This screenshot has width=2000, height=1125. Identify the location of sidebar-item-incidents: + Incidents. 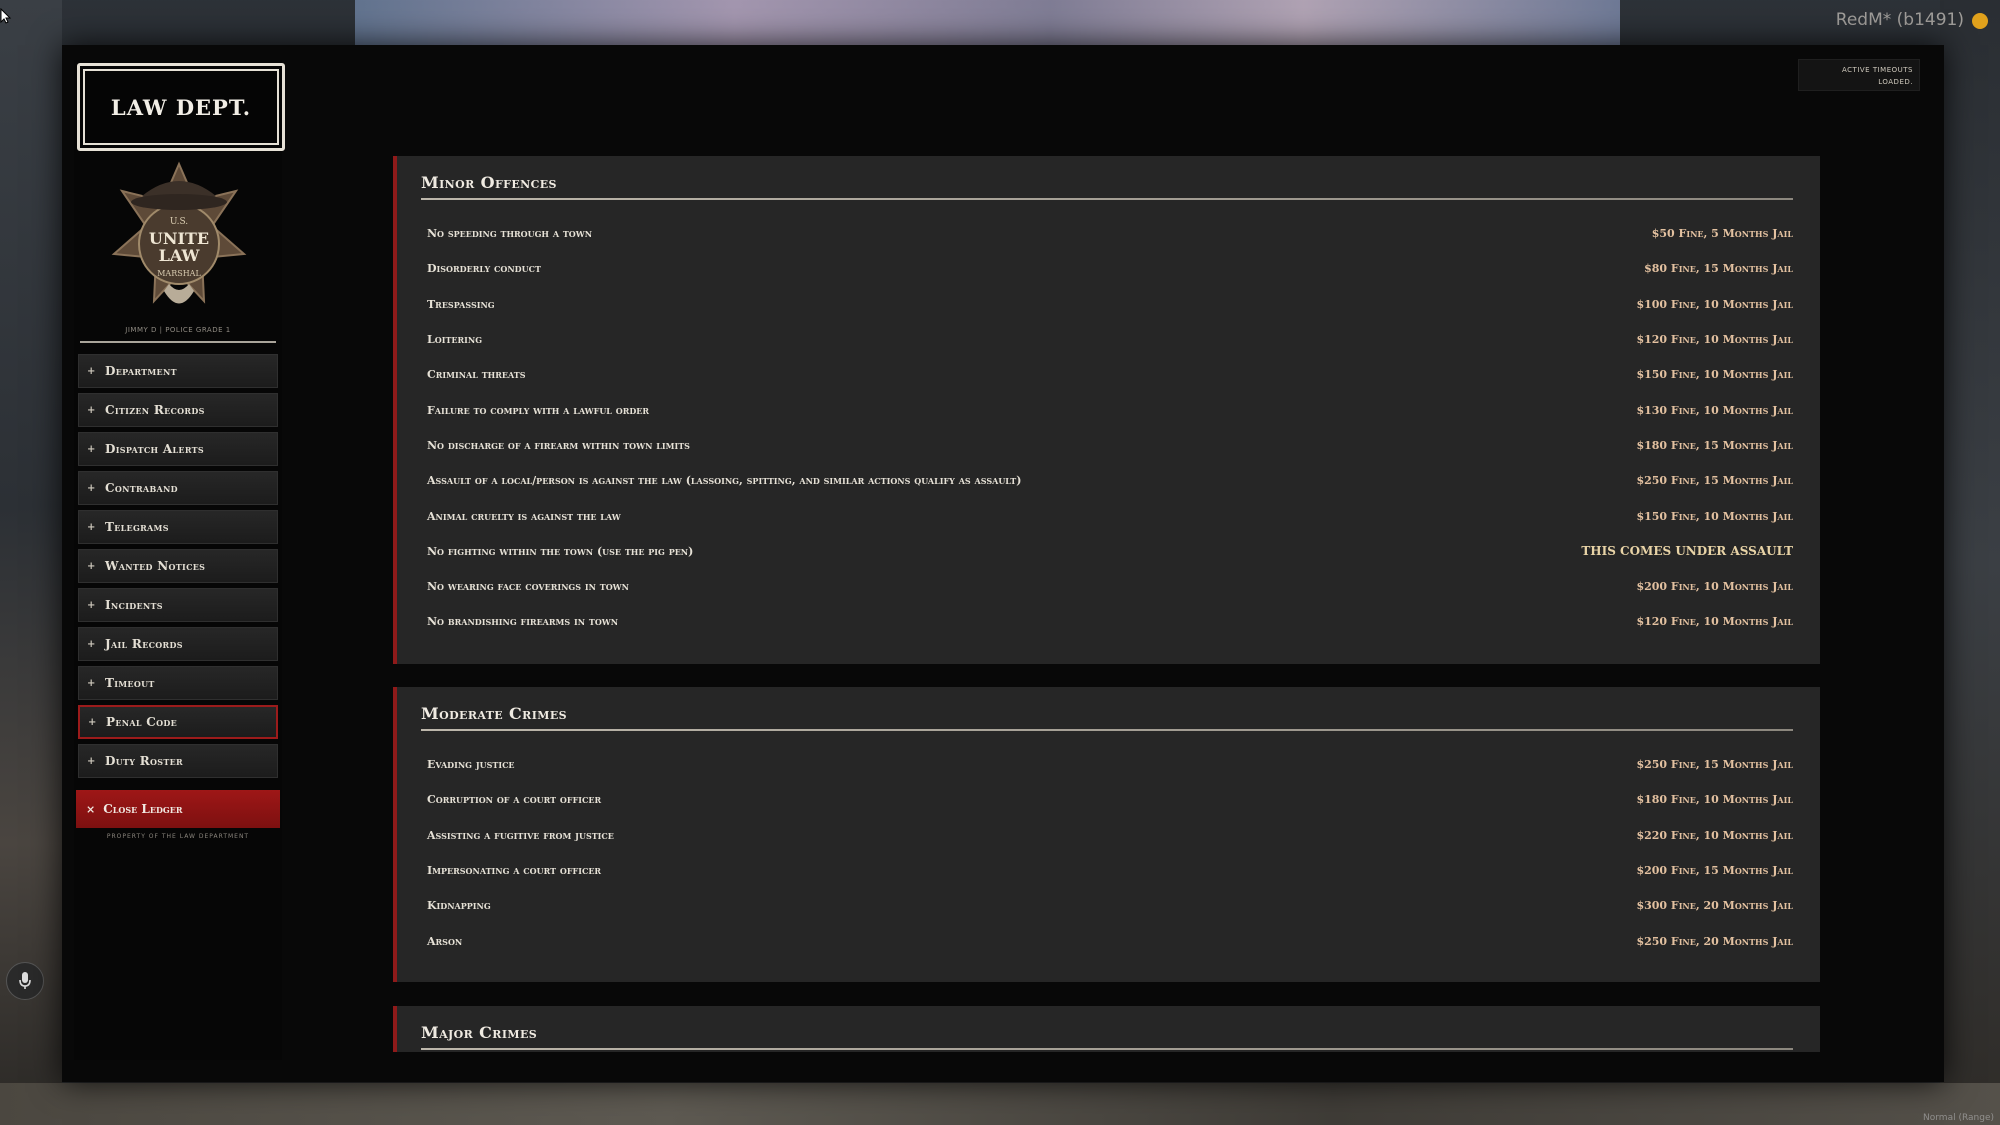
(178, 605).